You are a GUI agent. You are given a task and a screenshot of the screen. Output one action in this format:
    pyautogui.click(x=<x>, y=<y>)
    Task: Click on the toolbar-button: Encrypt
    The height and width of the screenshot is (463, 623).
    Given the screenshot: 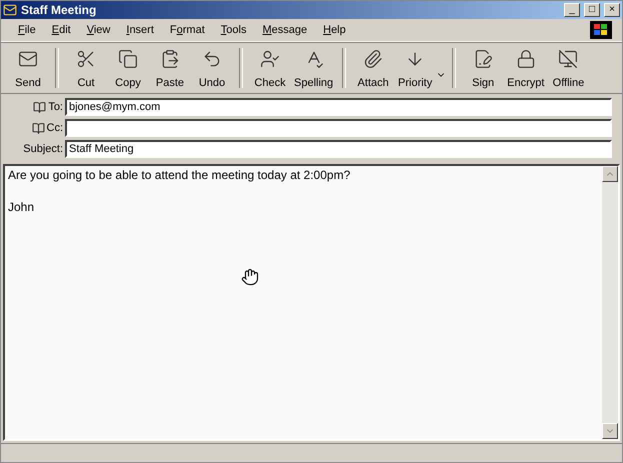 What is the action you would take?
    pyautogui.click(x=526, y=68)
    